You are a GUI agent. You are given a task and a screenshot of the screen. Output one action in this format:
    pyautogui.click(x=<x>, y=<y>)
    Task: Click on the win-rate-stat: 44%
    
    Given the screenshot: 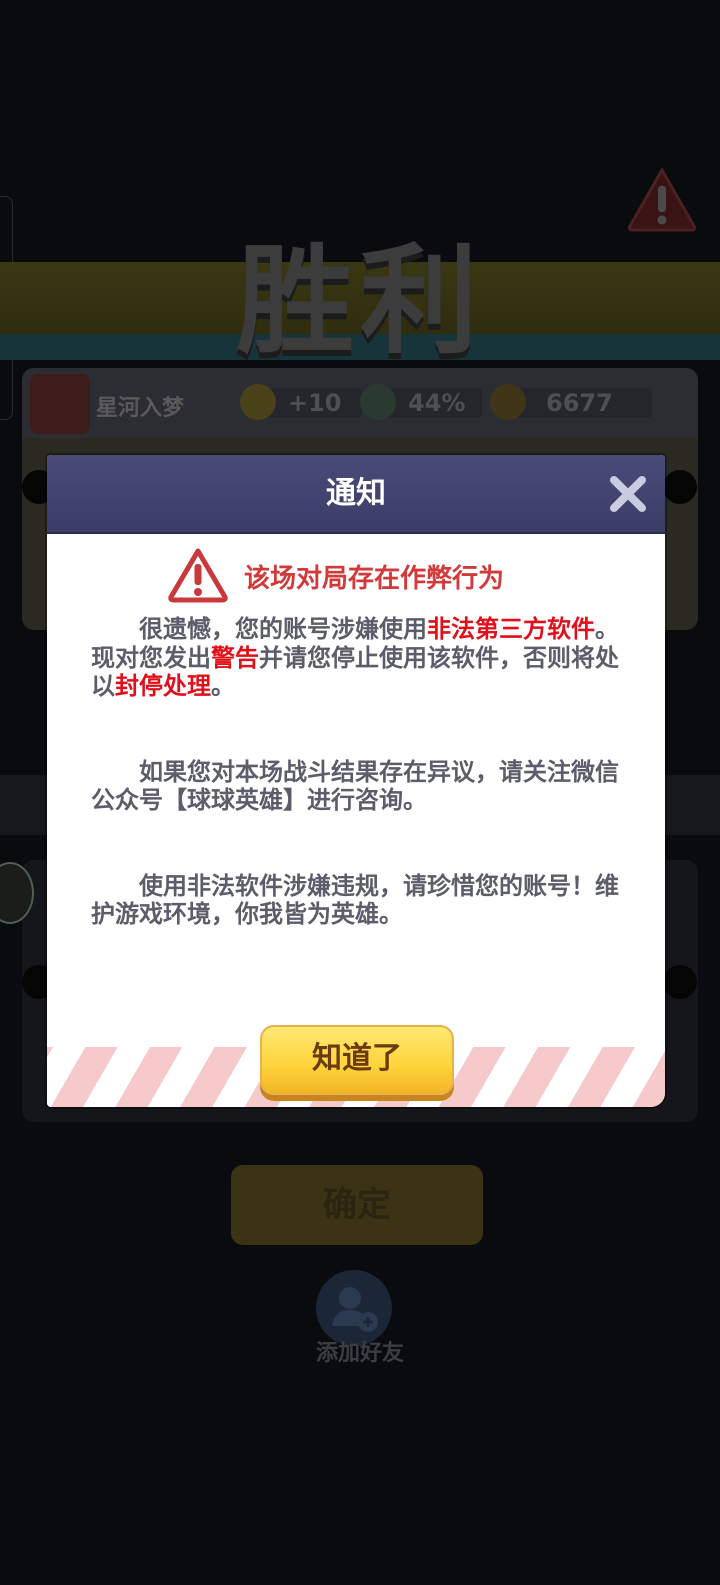 What is the action you would take?
    pyautogui.click(x=421, y=402)
    